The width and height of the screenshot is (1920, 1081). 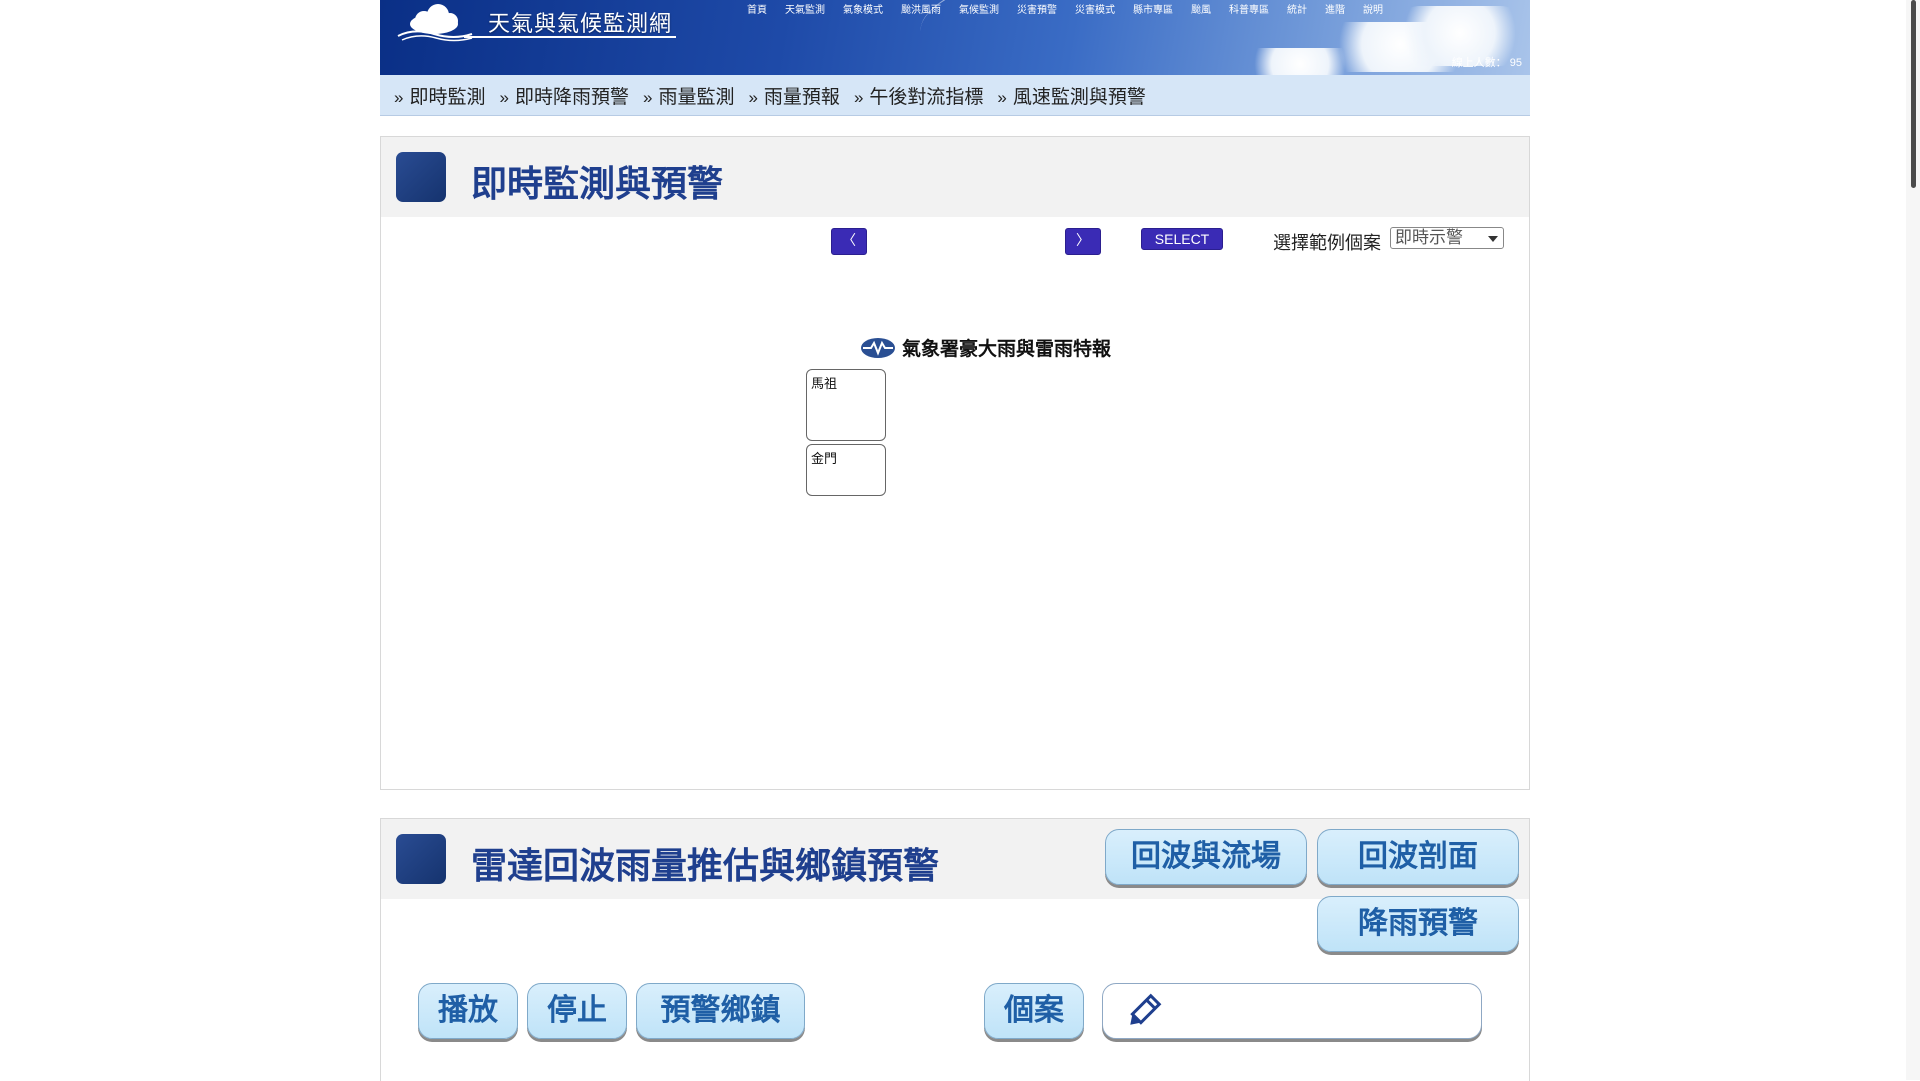 I want to click on online-count: 95, so click(x=1515, y=63).